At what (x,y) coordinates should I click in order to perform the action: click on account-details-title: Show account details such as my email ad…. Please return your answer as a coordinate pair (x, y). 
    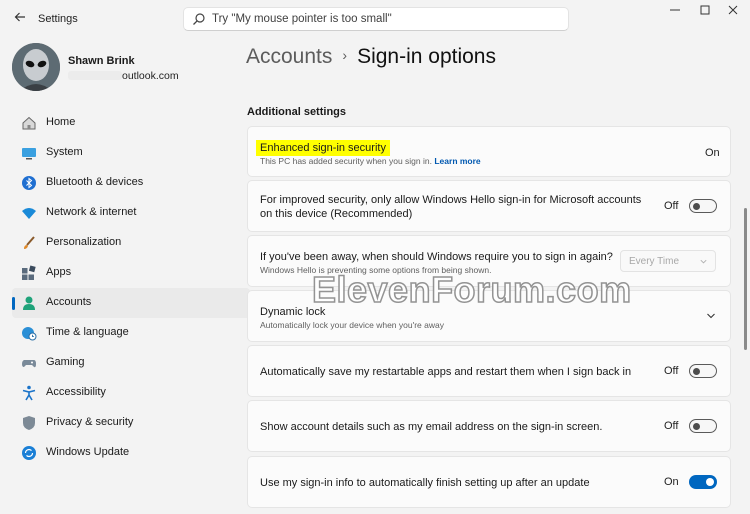
    Looking at the image, I should click on (431, 427).